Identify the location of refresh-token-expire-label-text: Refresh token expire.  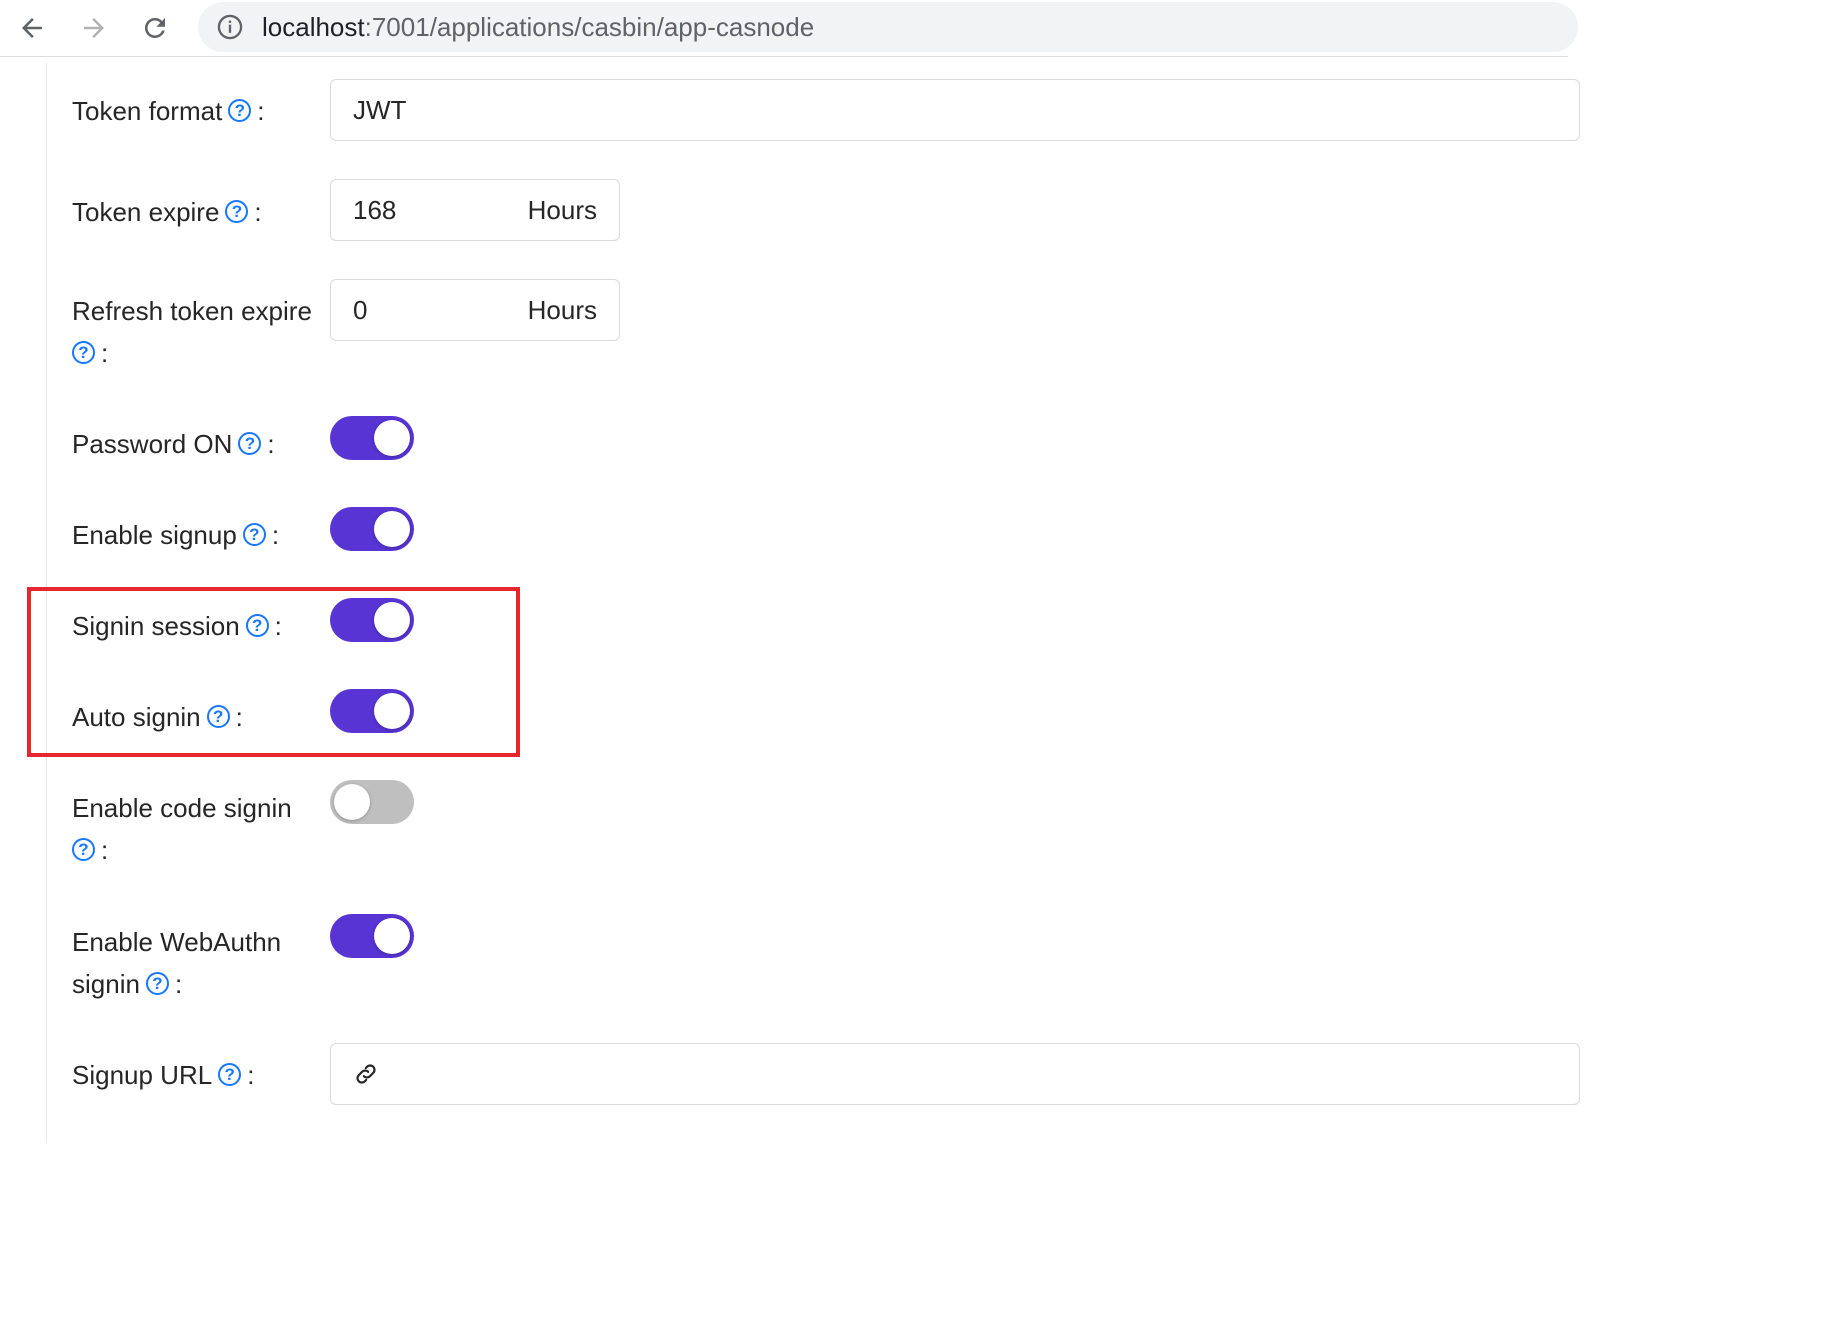
(192, 311).